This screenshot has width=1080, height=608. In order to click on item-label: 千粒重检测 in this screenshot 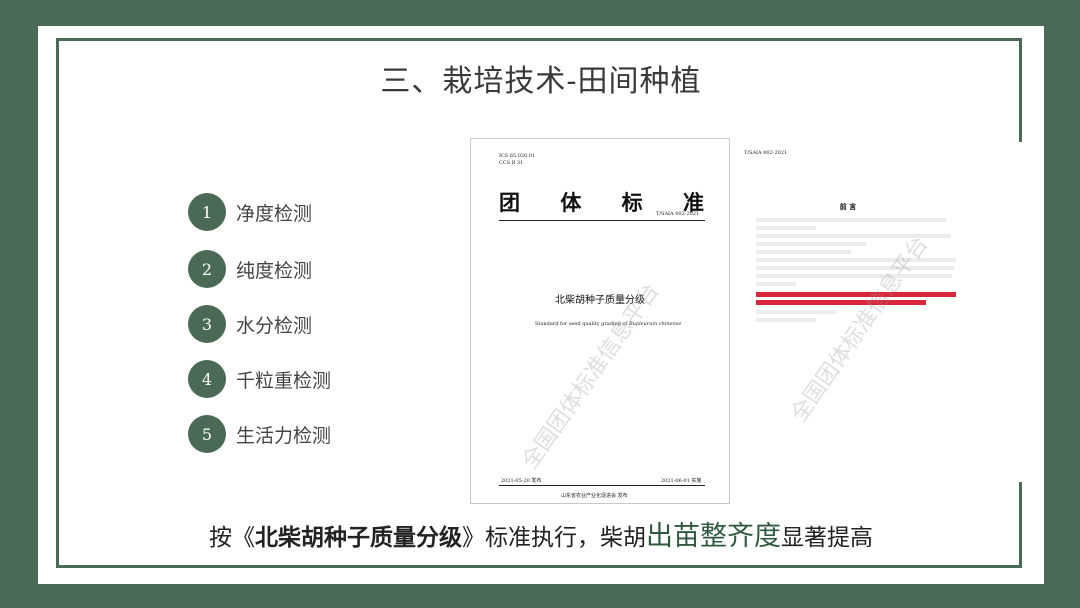, I will do `click(284, 380)`.